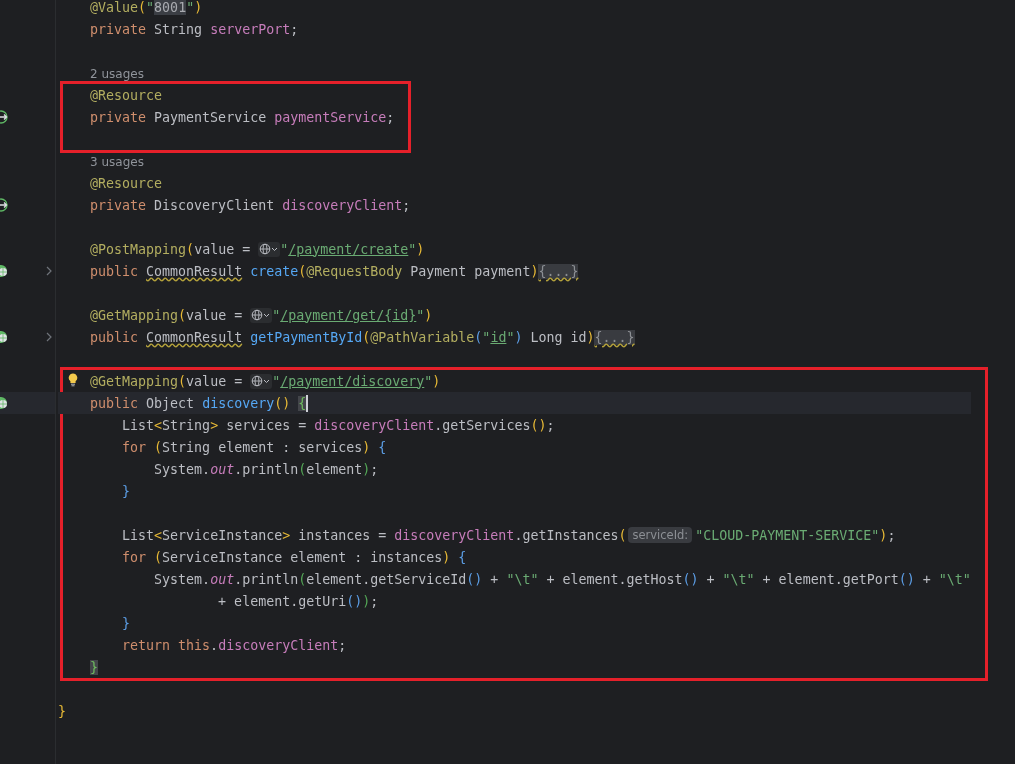 Image resolution: width=1015 pixels, height=764 pixels. I want to click on code-text: for (String element : services) {, so click(254, 447).